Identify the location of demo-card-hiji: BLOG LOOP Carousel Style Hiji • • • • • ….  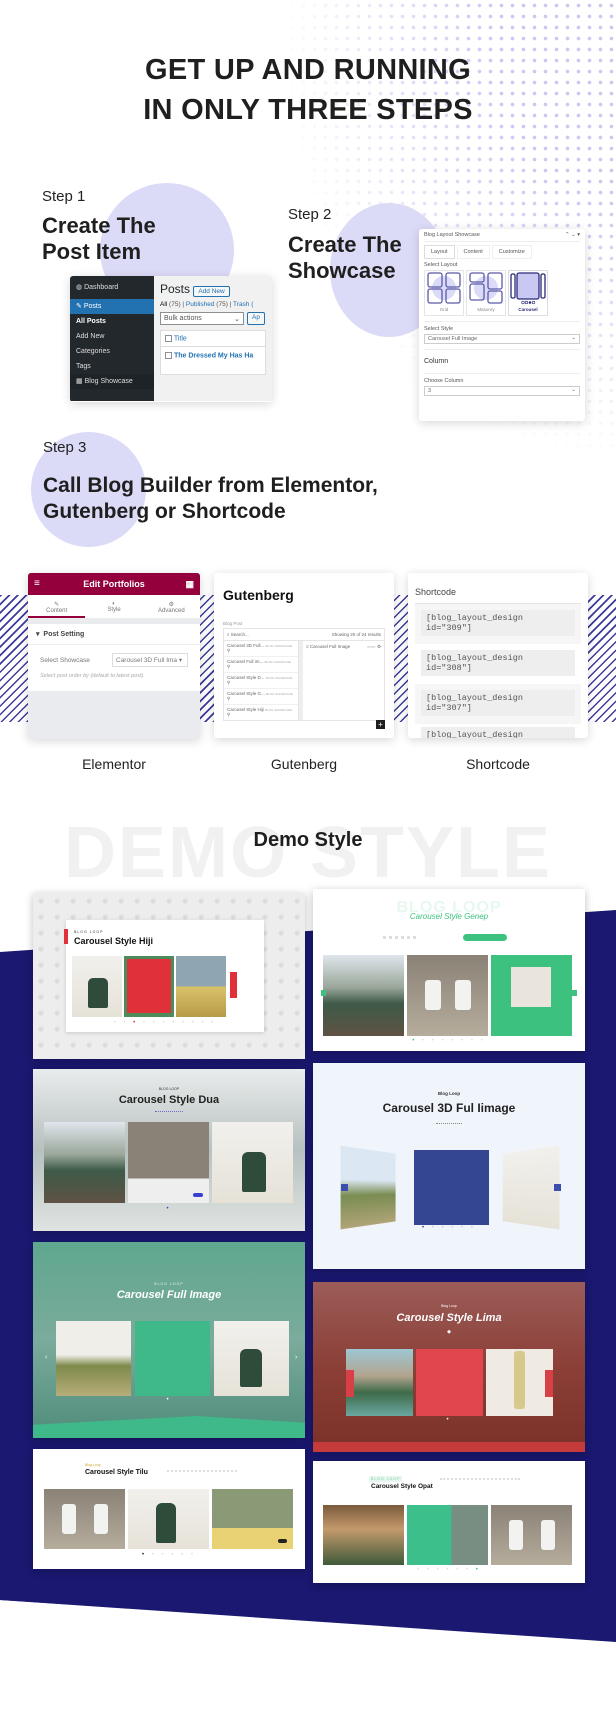
(169, 976).